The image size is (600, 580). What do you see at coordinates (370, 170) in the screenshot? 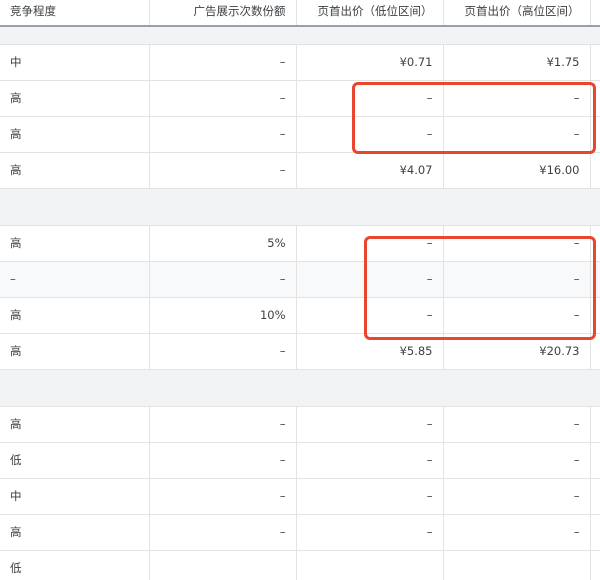
I see `cell-bid-low: ¥4.07` at bounding box center [370, 170].